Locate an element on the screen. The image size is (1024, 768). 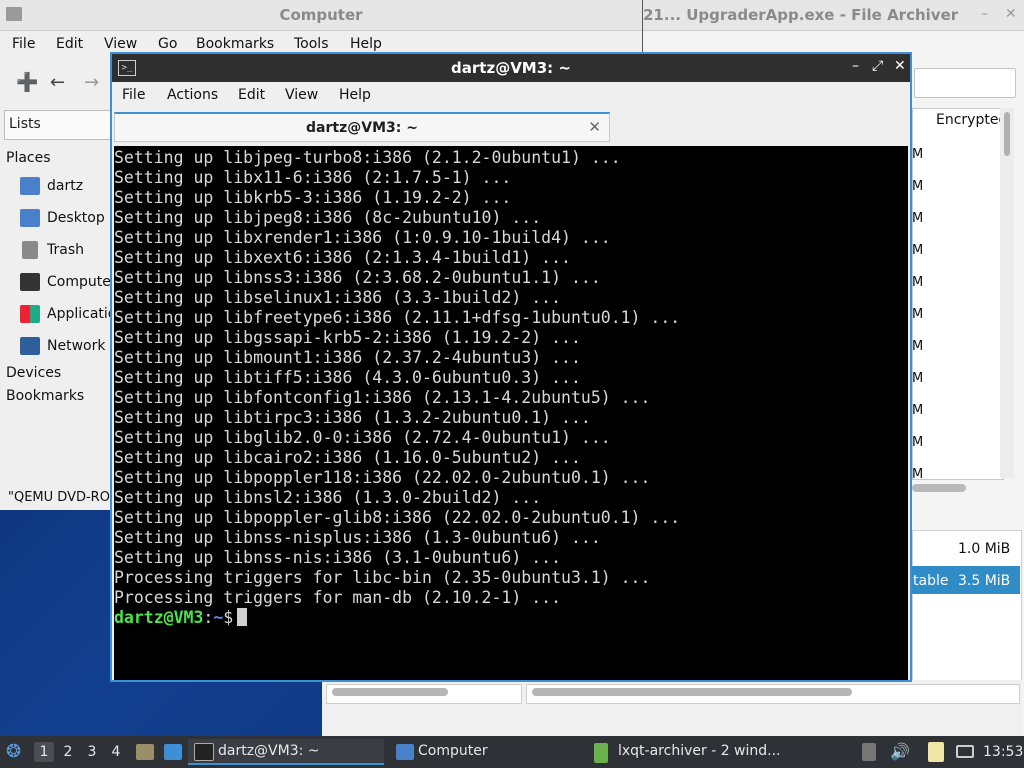
right-horizontal-scrollbar is located at coordinates (692, 692).